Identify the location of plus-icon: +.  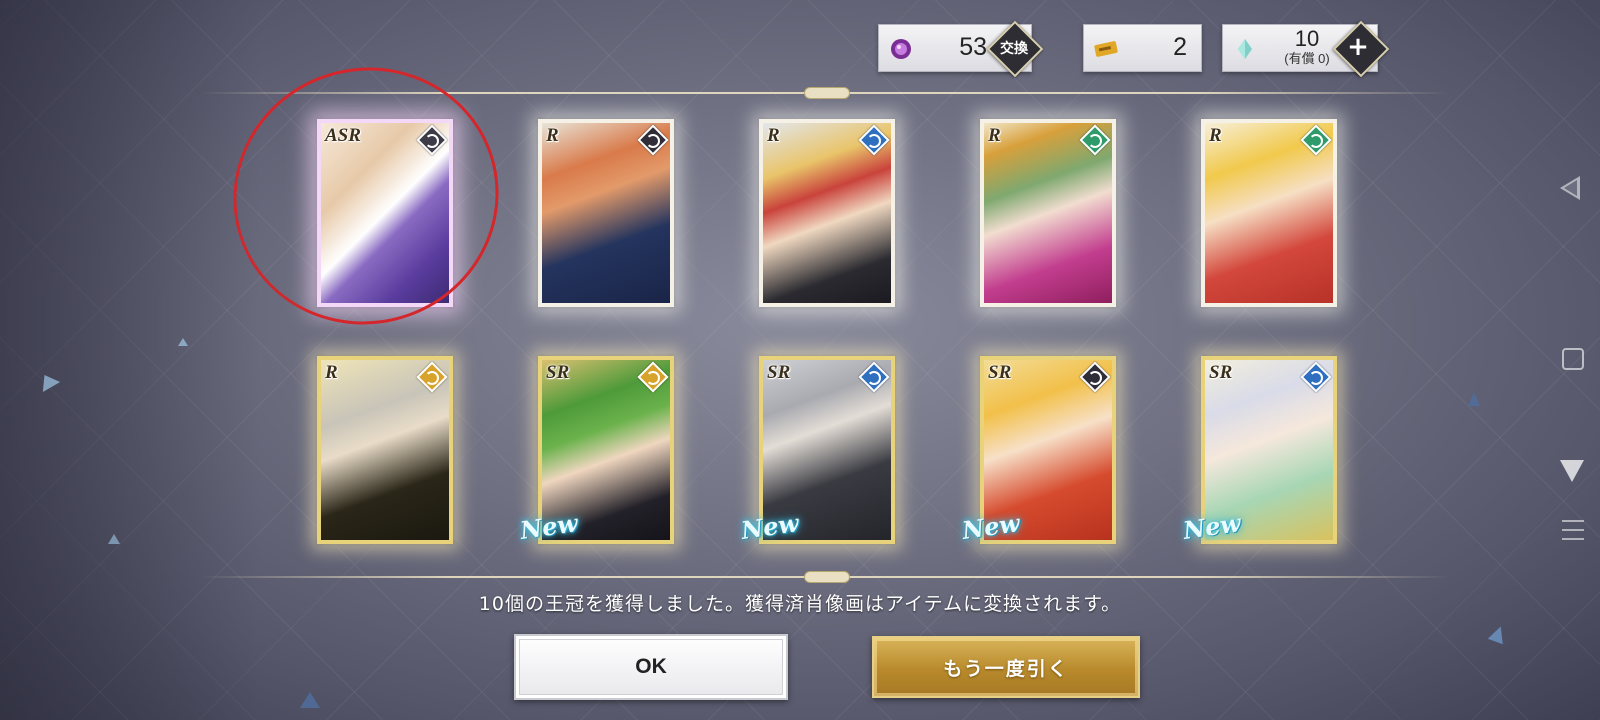
(1358, 47).